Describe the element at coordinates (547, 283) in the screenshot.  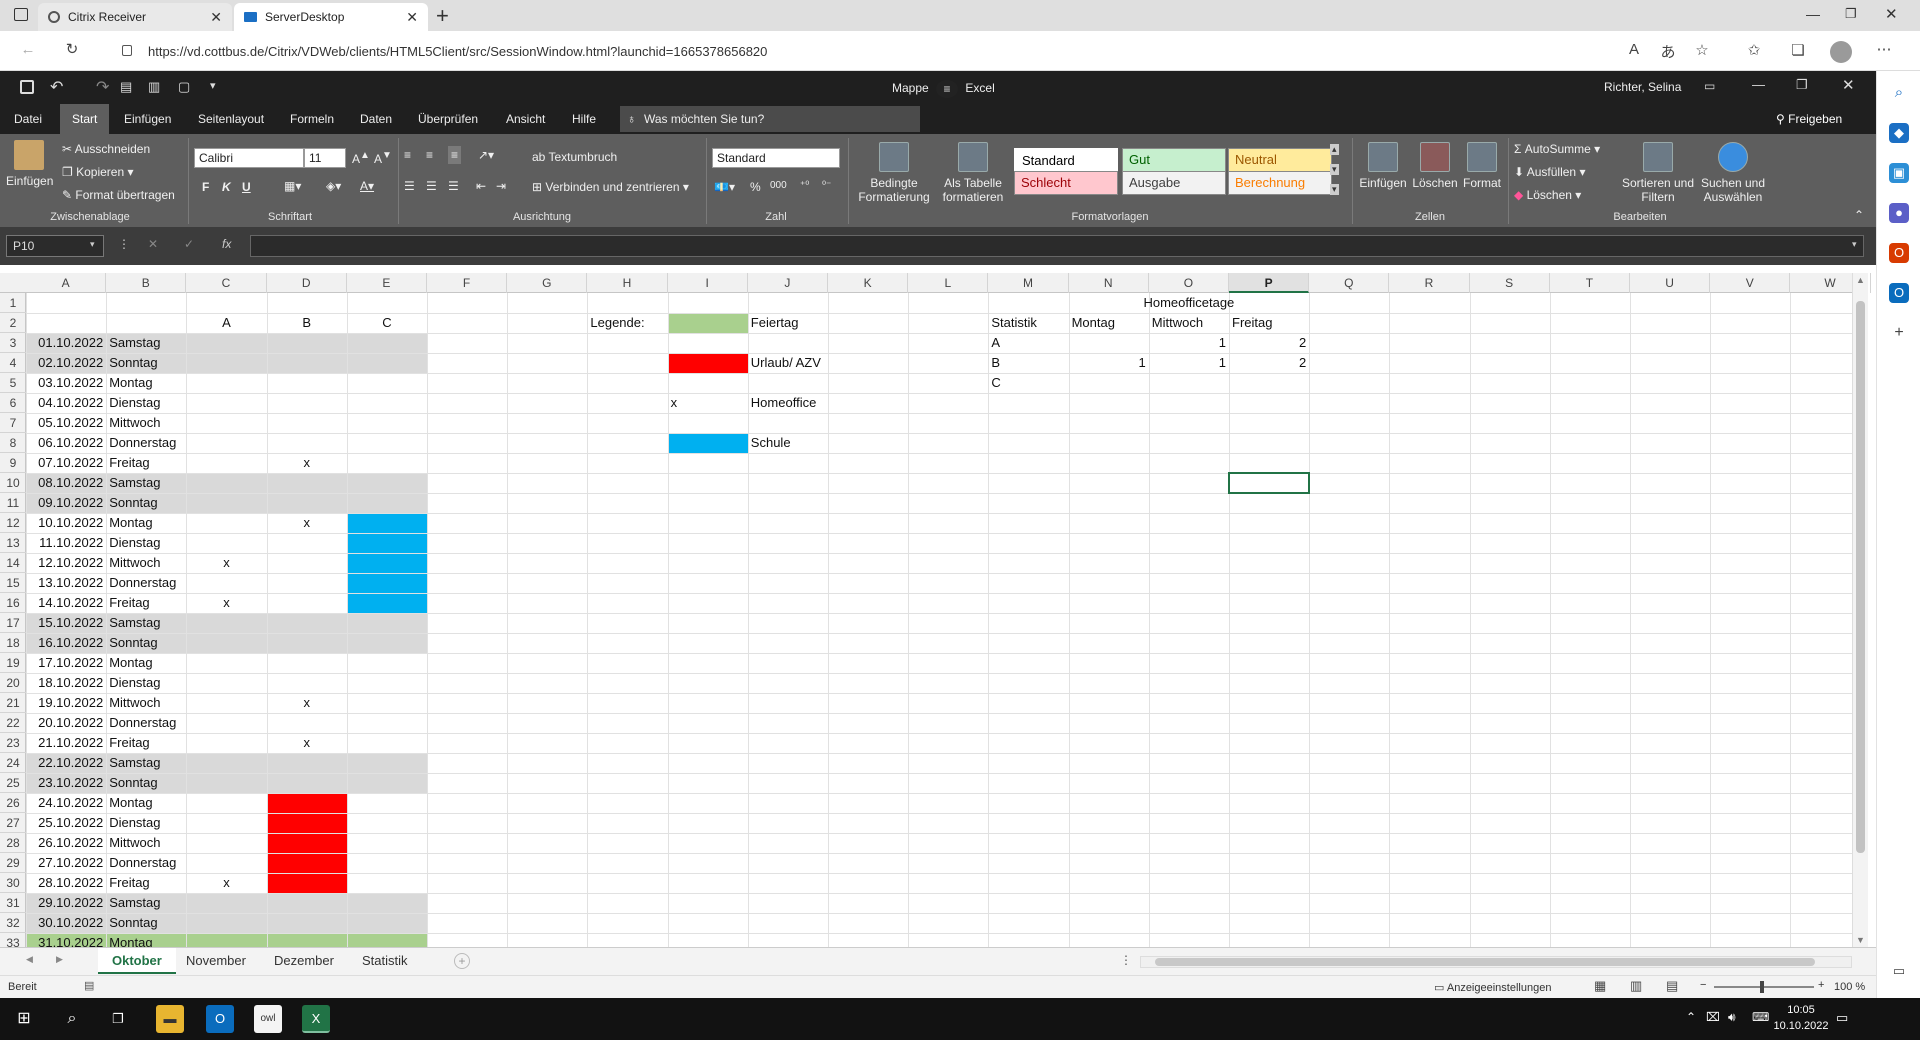
I see `column-header-g: G` at that location.